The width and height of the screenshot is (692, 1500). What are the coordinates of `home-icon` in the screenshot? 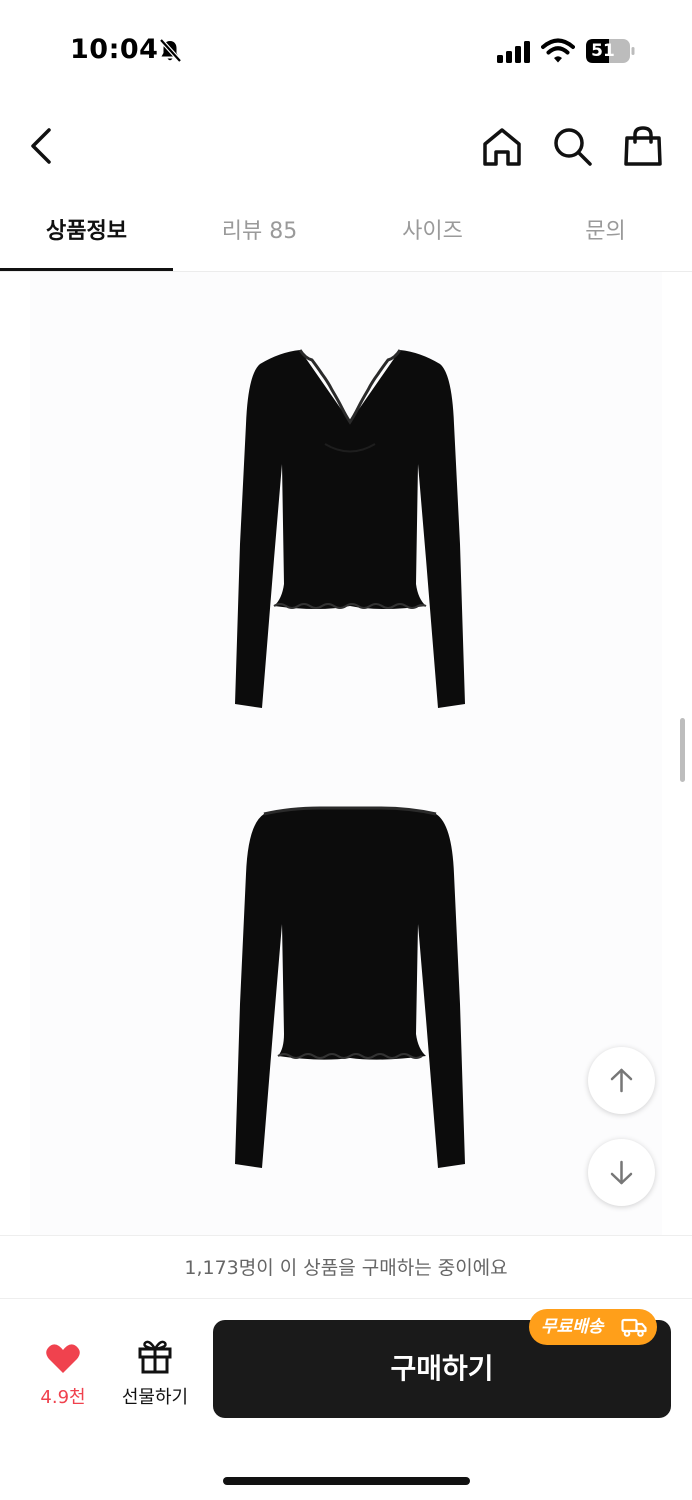 It's located at (502, 147).